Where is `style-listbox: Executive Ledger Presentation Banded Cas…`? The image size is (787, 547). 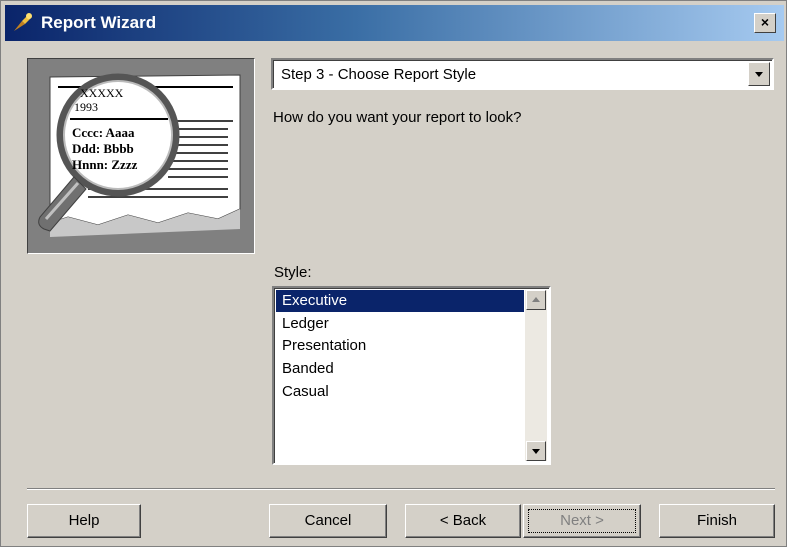 style-listbox: Executive Ledger Presentation Banded Cas… is located at coordinates (411, 375).